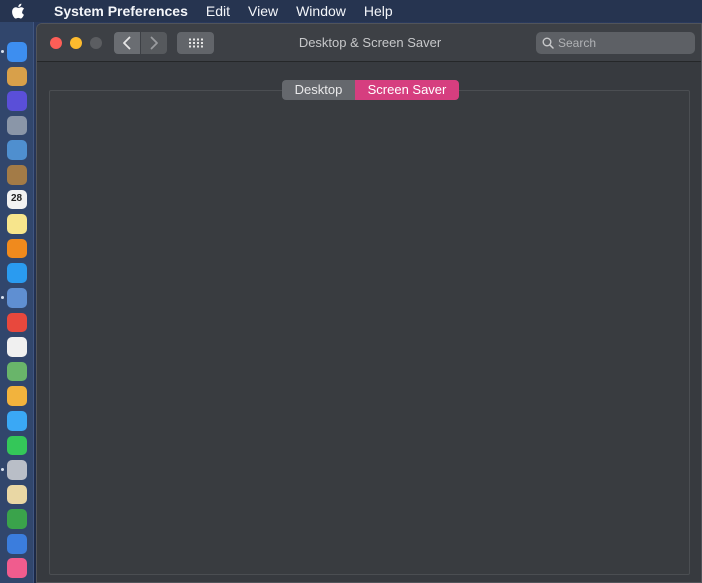  I want to click on siri-icon, so click(16, 101).